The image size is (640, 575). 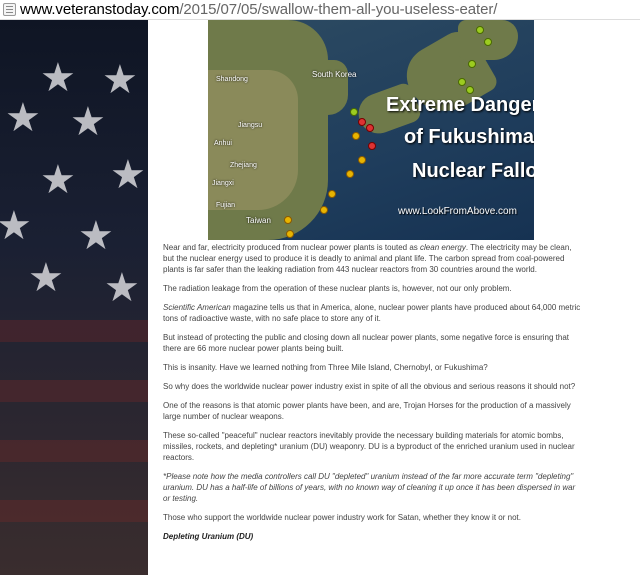 I want to click on image-credit: www.LookFromAbove.com, so click(x=457, y=211).